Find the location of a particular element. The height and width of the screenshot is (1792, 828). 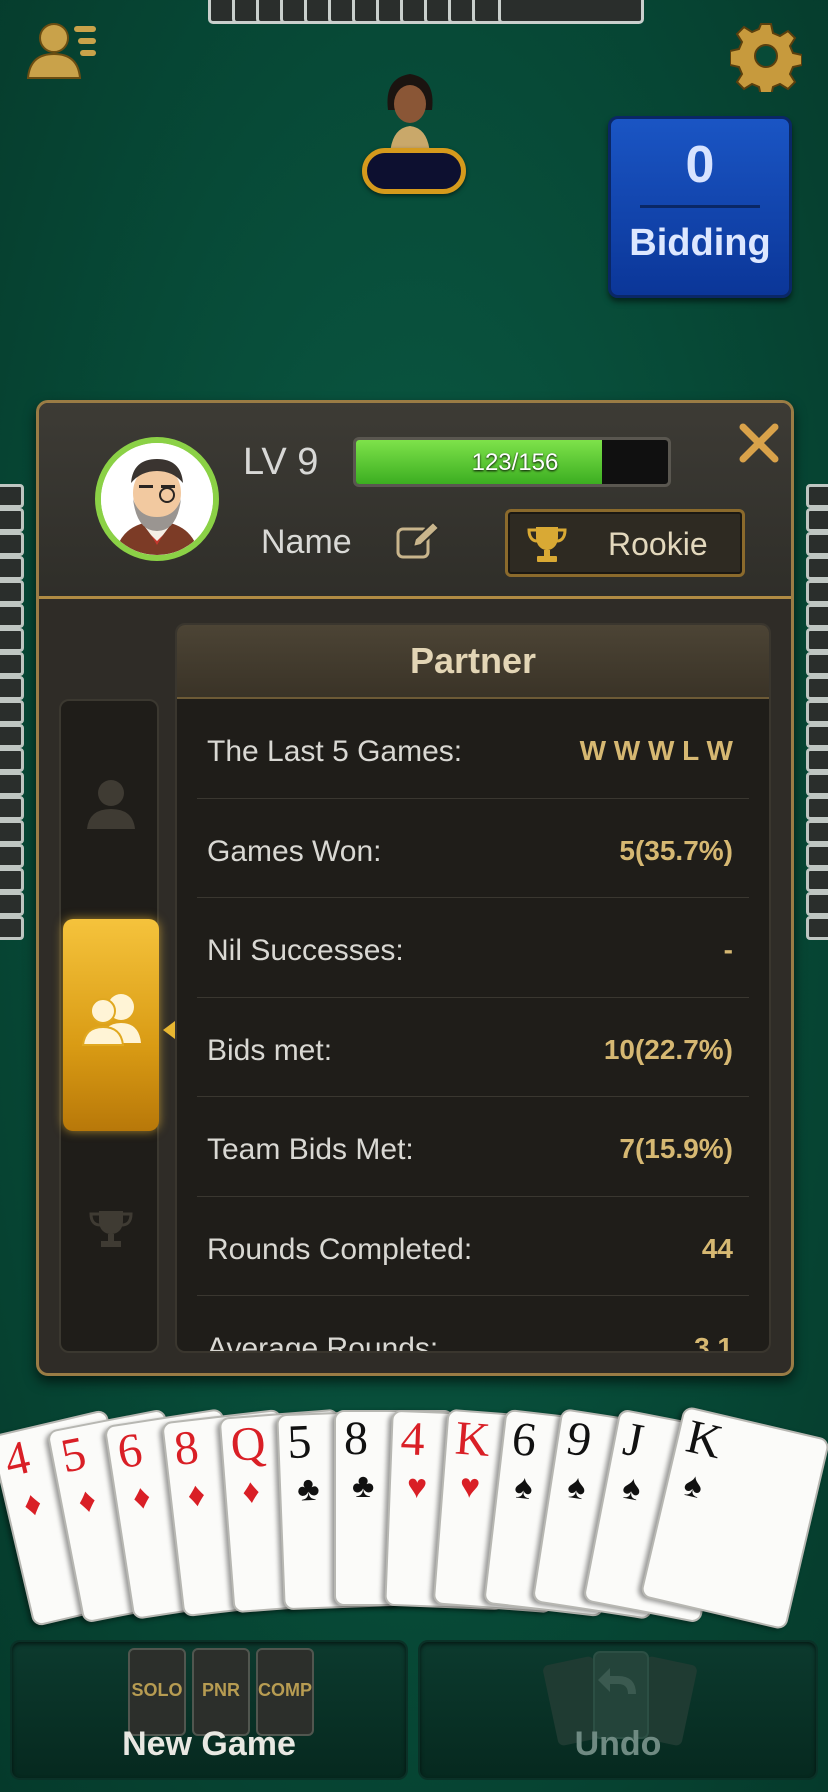

stat-row: Games Won: 5(35.7%) is located at coordinates (473, 848).